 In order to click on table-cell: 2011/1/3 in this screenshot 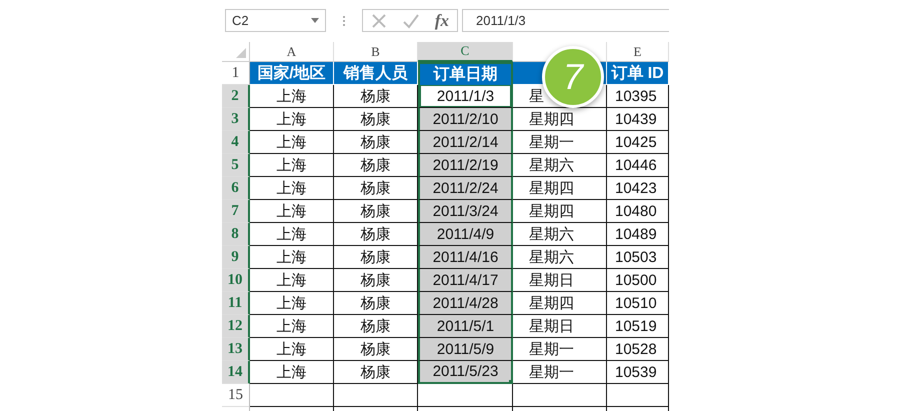, I will do `click(465, 96)`.